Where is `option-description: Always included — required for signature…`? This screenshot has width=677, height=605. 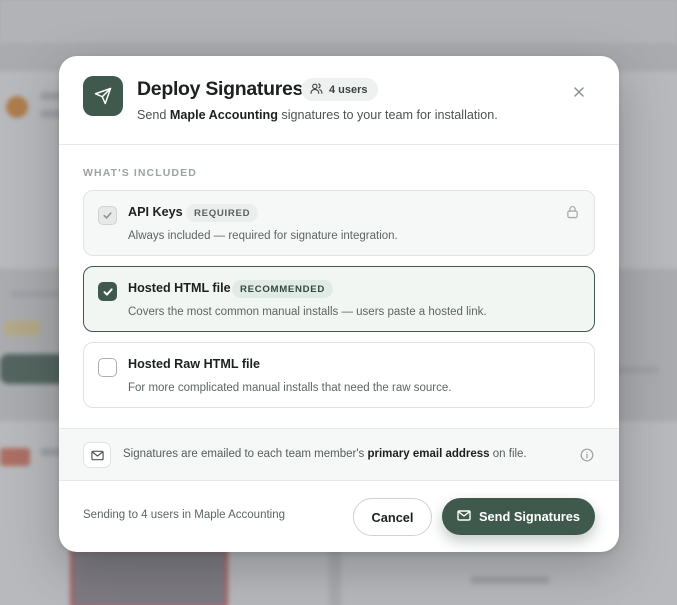
option-description: Always included — required for signature… is located at coordinates (263, 236).